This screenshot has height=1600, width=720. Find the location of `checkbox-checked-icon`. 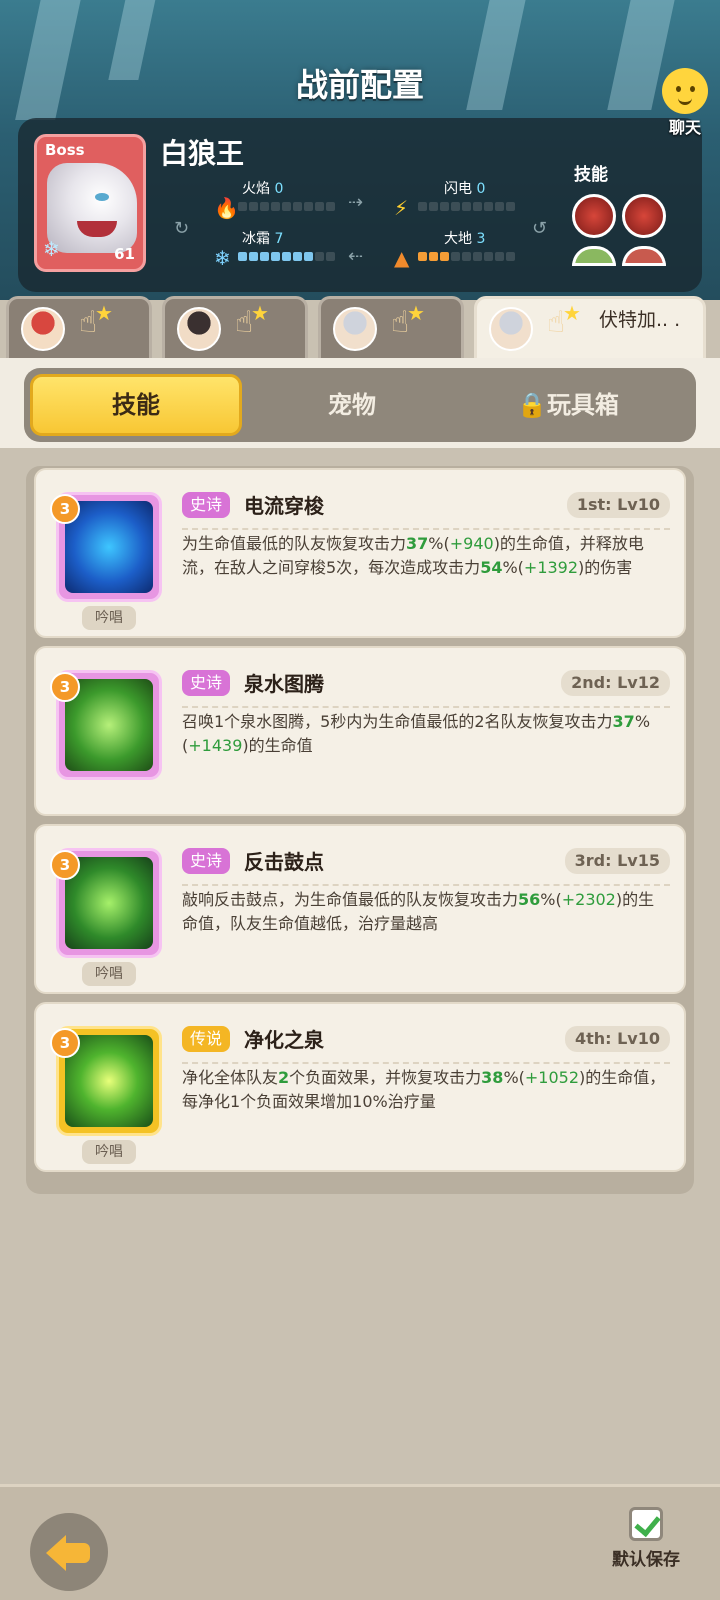

checkbox-checked-icon is located at coordinates (646, 1524).